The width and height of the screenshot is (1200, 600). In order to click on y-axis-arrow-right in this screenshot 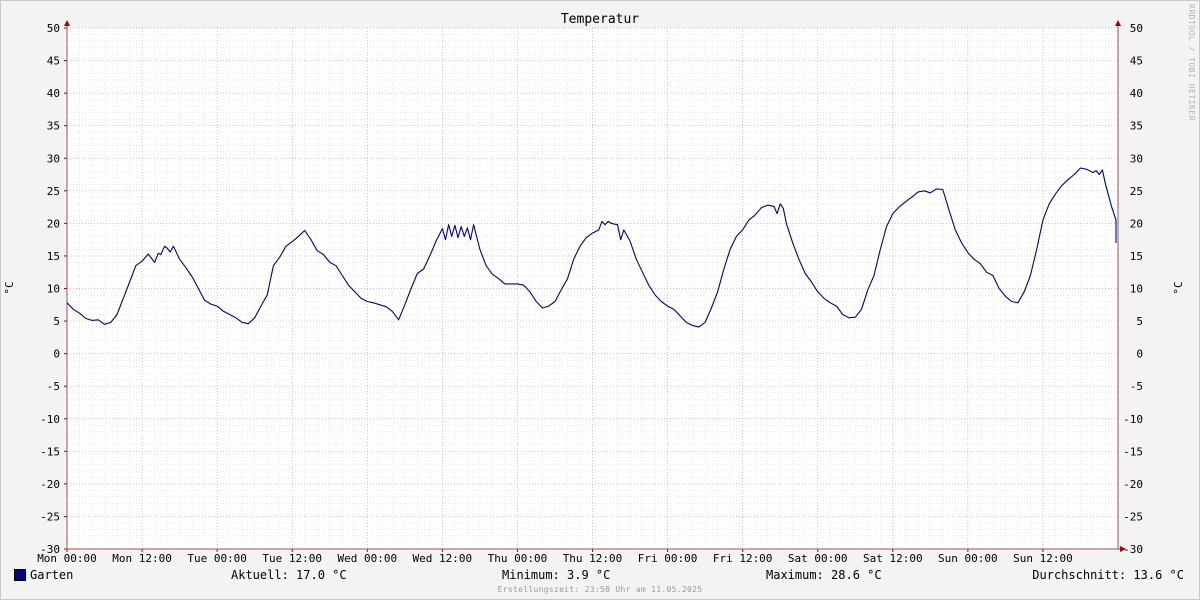, I will do `click(1118, 23)`.